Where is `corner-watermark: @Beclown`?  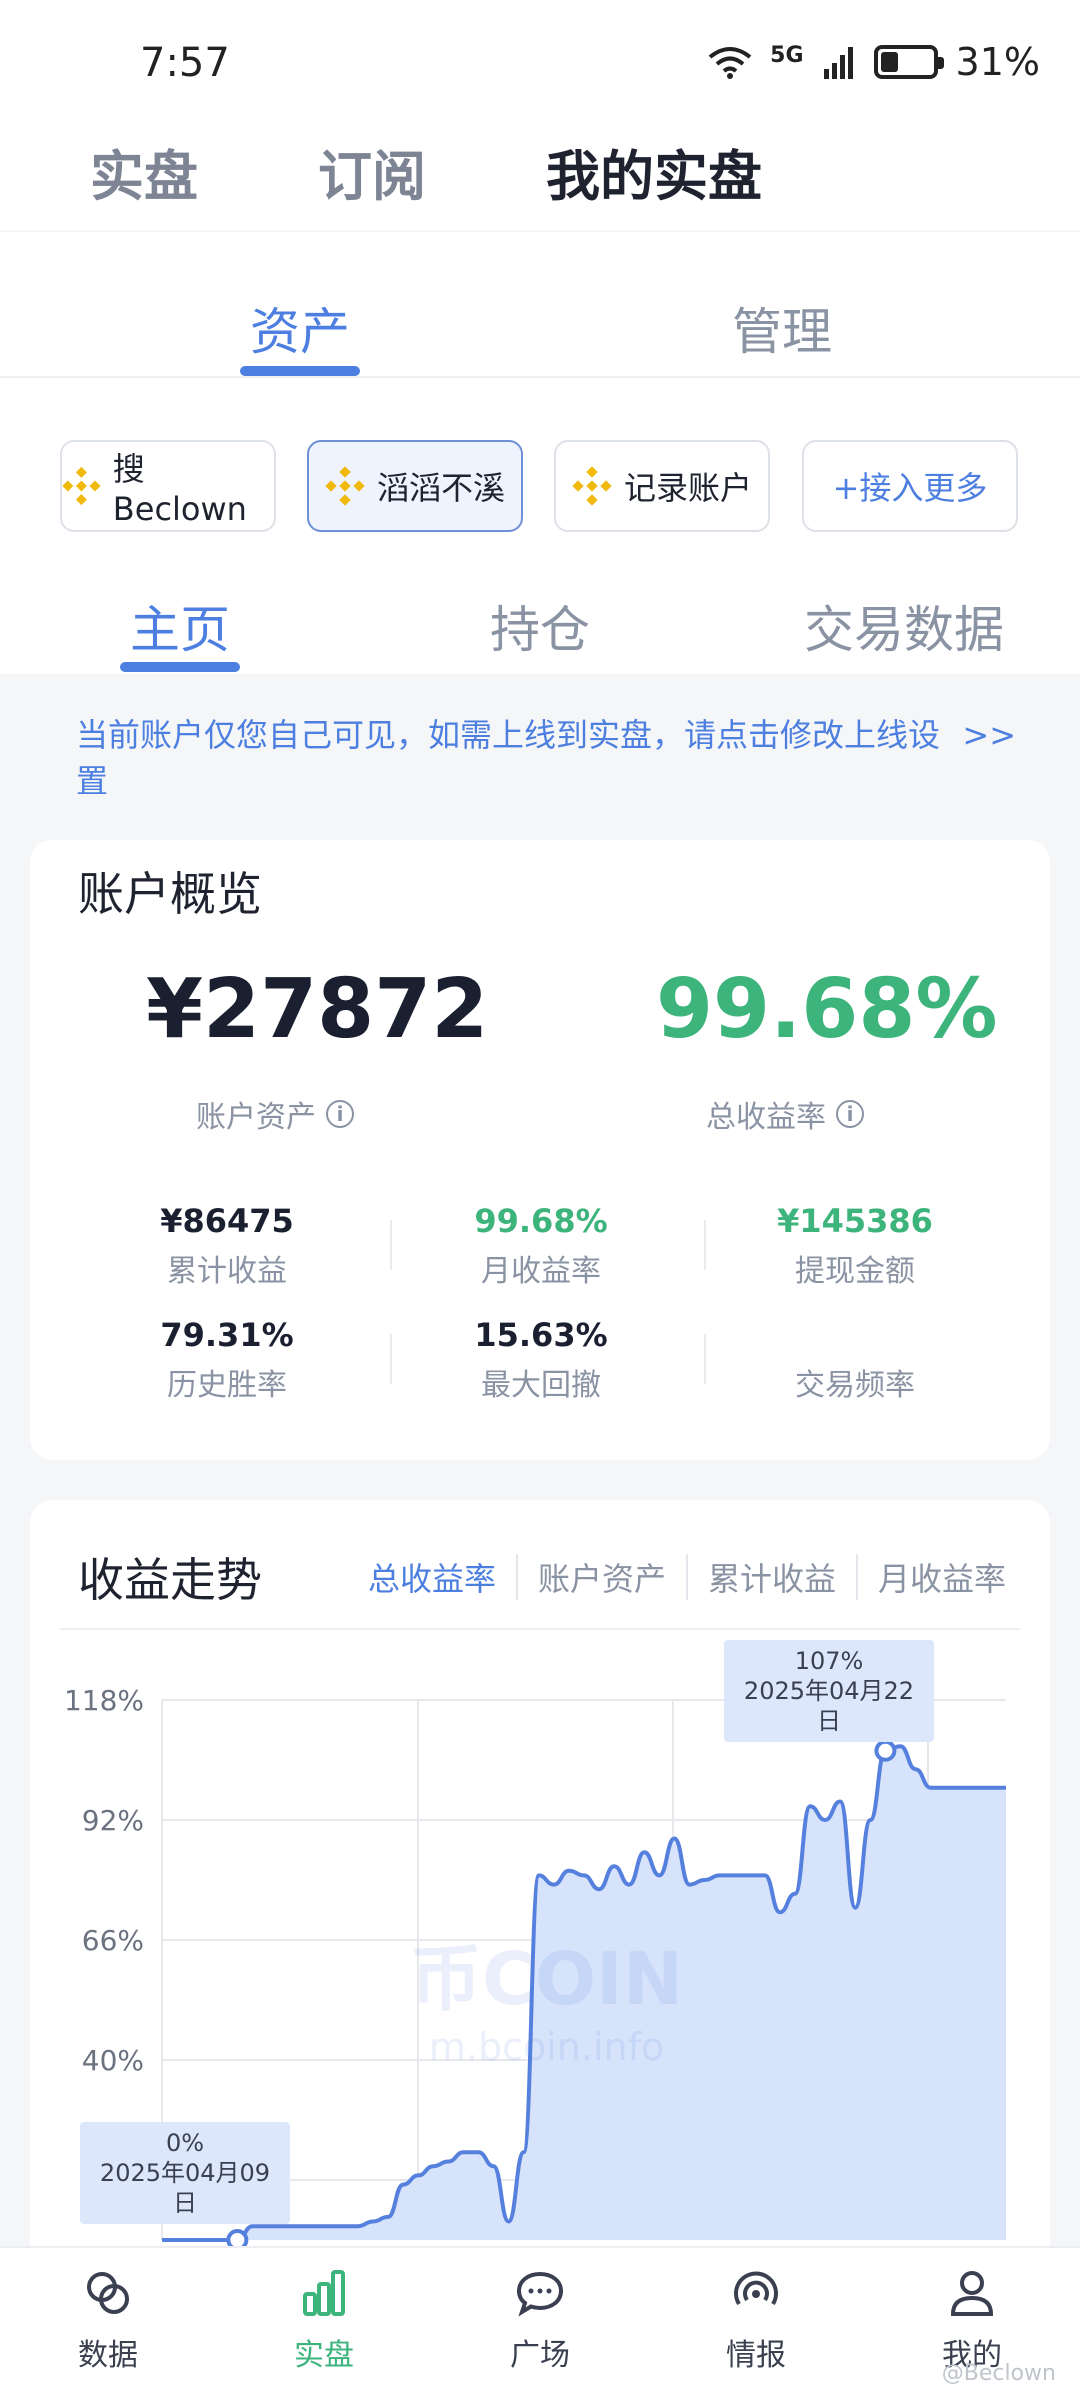
corner-watermark: @Beclown is located at coordinates (998, 2373).